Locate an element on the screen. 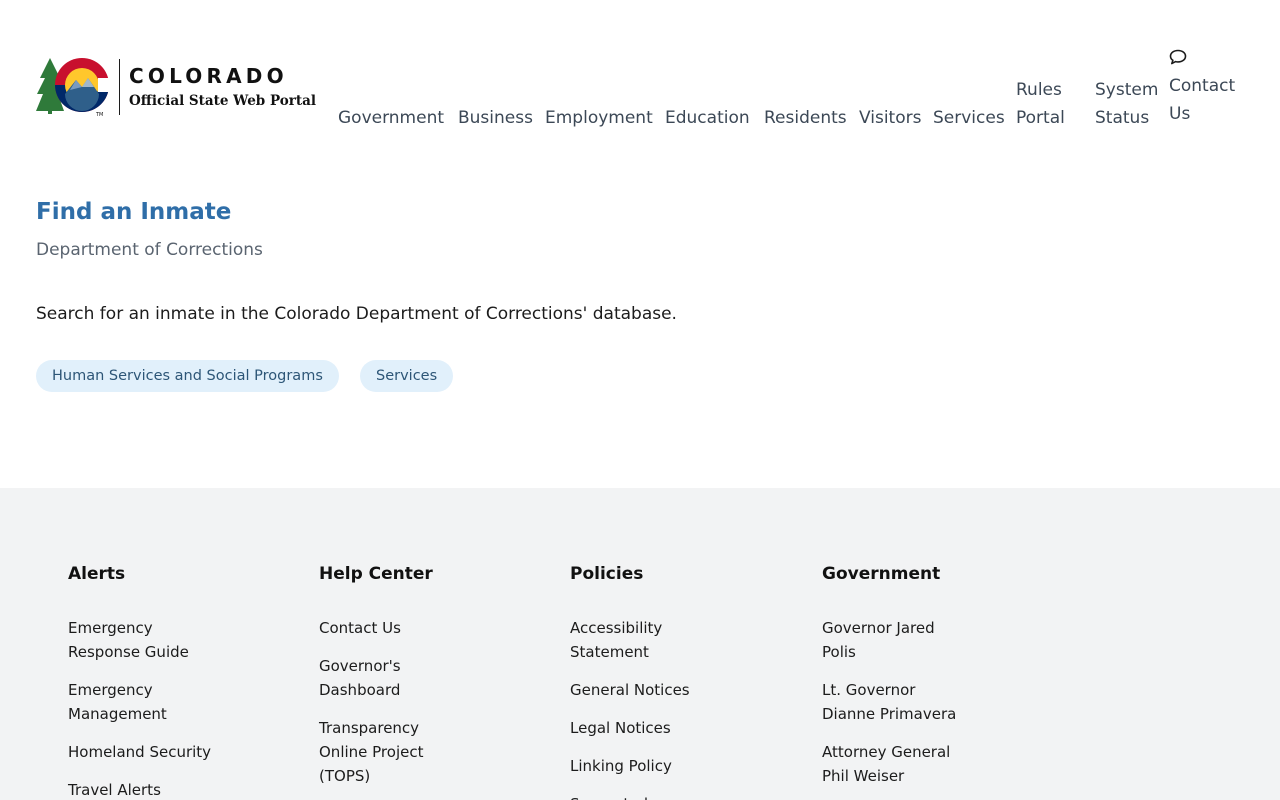  nav-contact-us-line2: Us is located at coordinates (1180, 114).